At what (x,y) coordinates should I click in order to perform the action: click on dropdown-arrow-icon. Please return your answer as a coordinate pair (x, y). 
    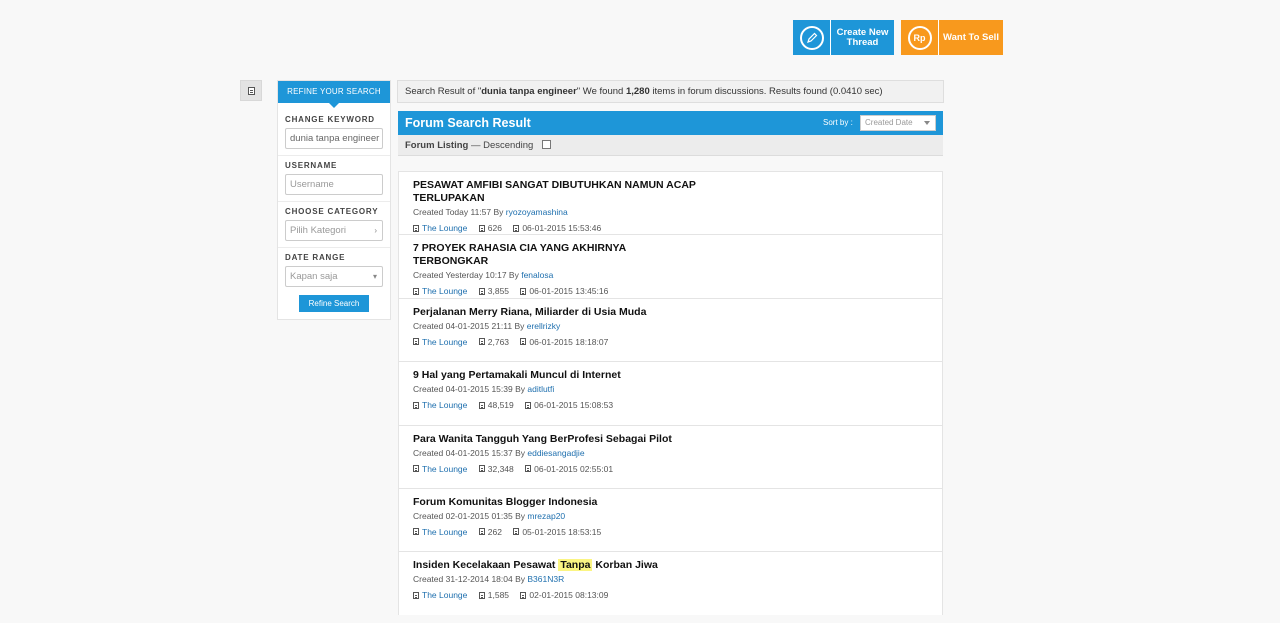
    Looking at the image, I should click on (927, 123).